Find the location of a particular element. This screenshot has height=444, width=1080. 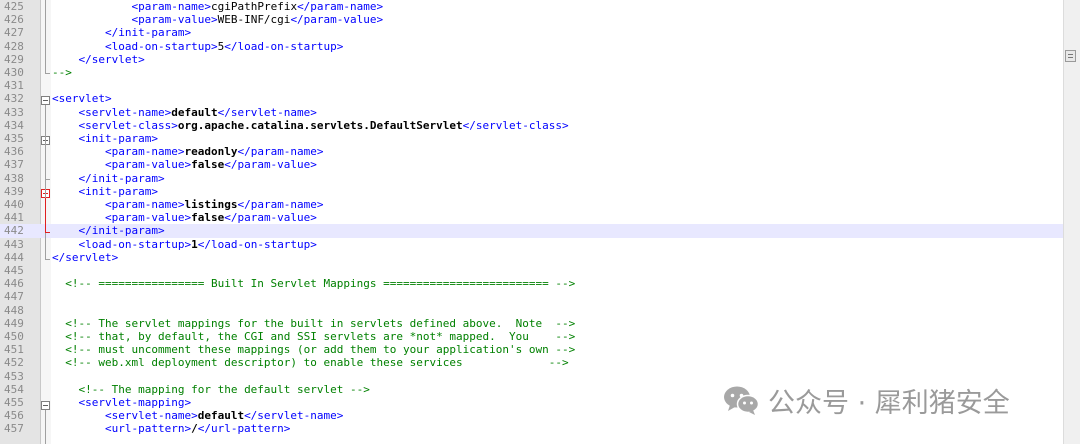

line-number: 446 is located at coordinates (14, 284).